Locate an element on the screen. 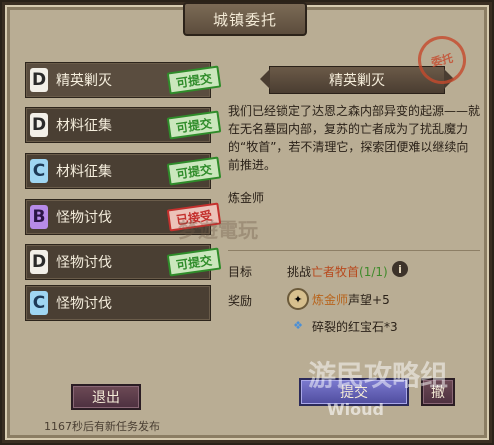 The width and height of the screenshot is (494, 445). abandon-button: 撤 is located at coordinates (438, 392).